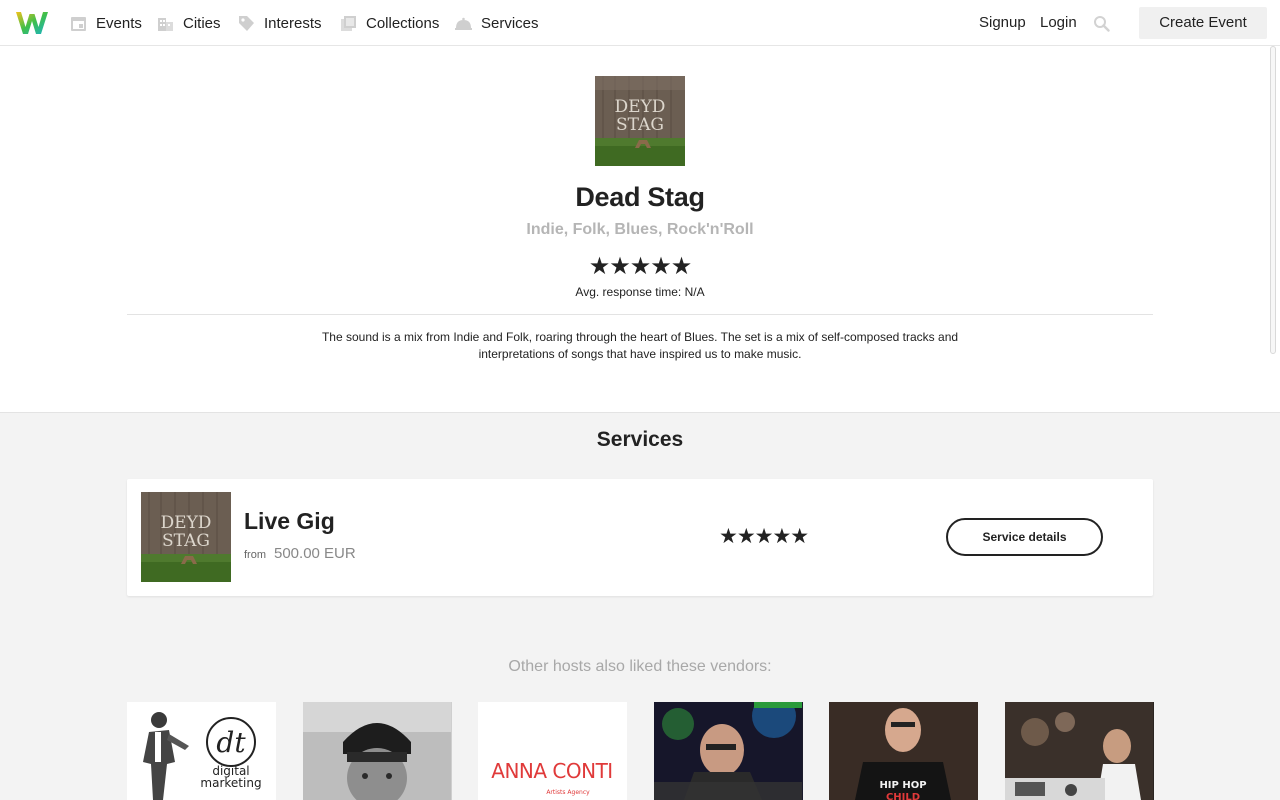 This screenshot has width=1280, height=800. Describe the element at coordinates (640, 266) in the screenshot. I see `vendor-rating-stars: ★★★★★` at that location.